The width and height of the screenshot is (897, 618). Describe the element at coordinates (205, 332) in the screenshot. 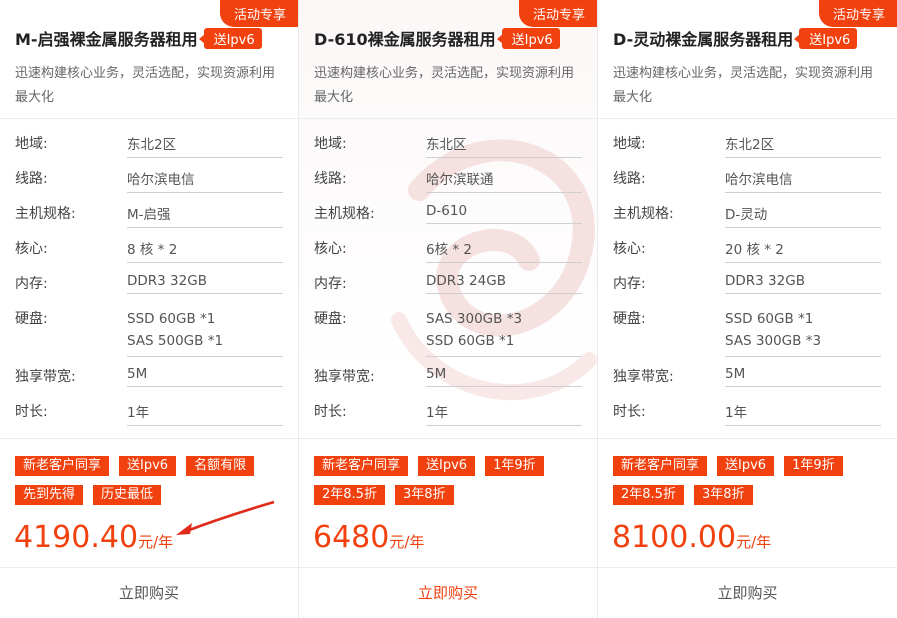

I see `spec-value: SSD 60GB *1 SAS 500GB *1` at that location.